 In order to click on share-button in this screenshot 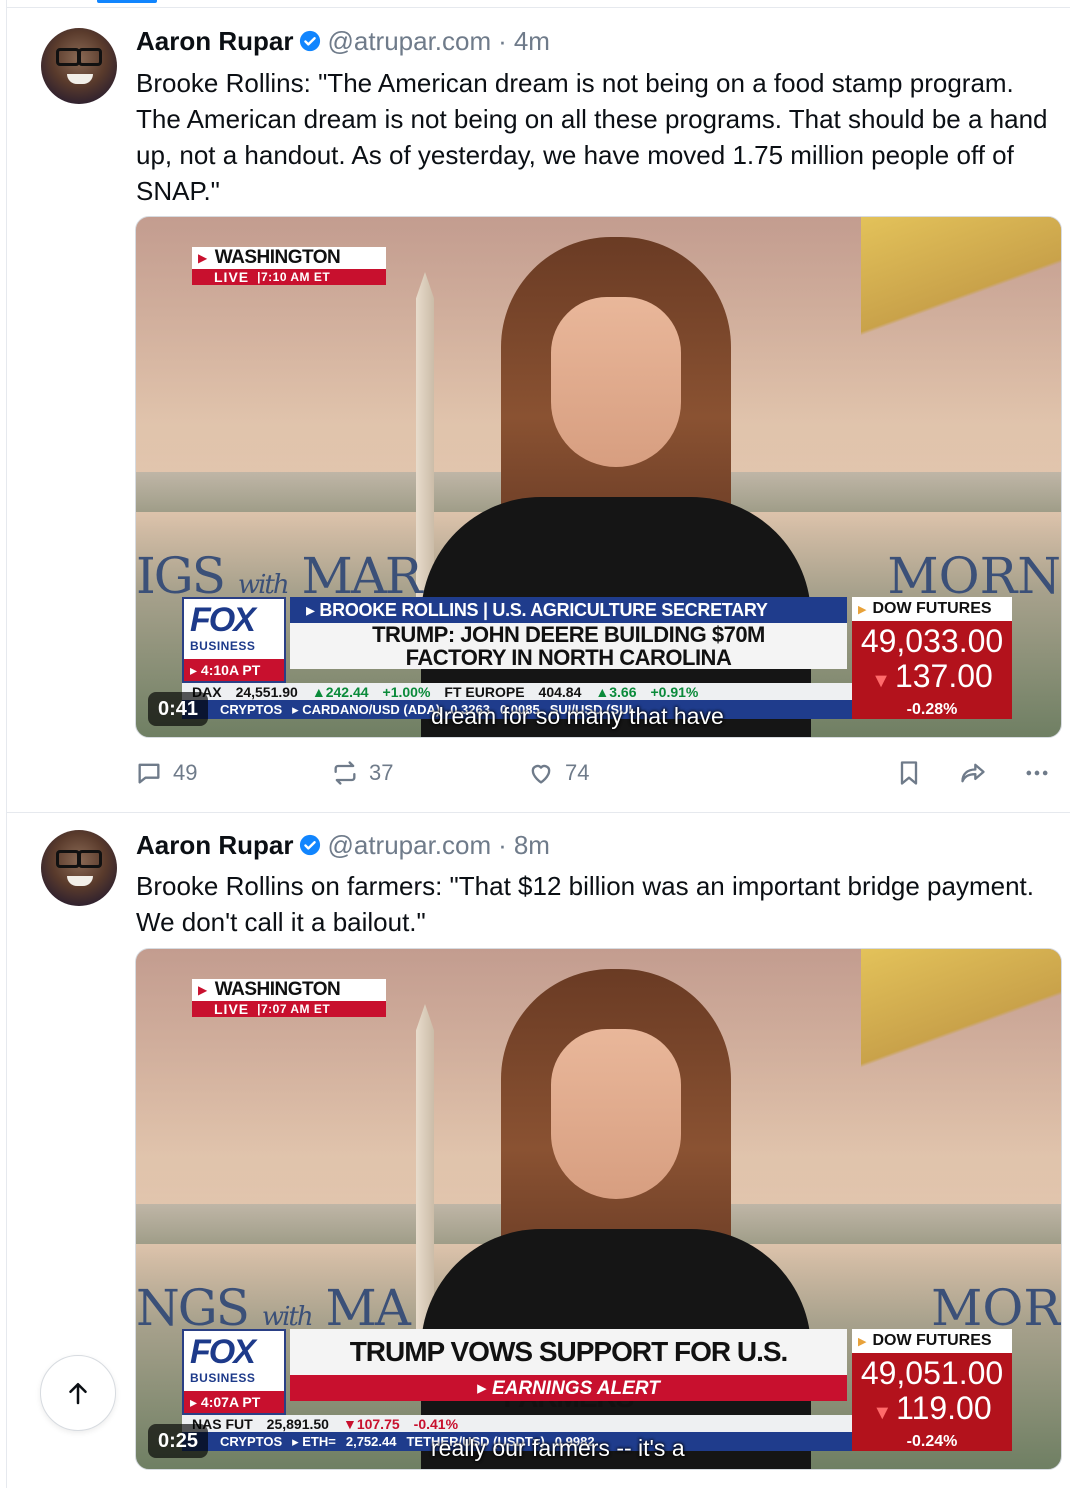, I will do `click(973, 773)`.